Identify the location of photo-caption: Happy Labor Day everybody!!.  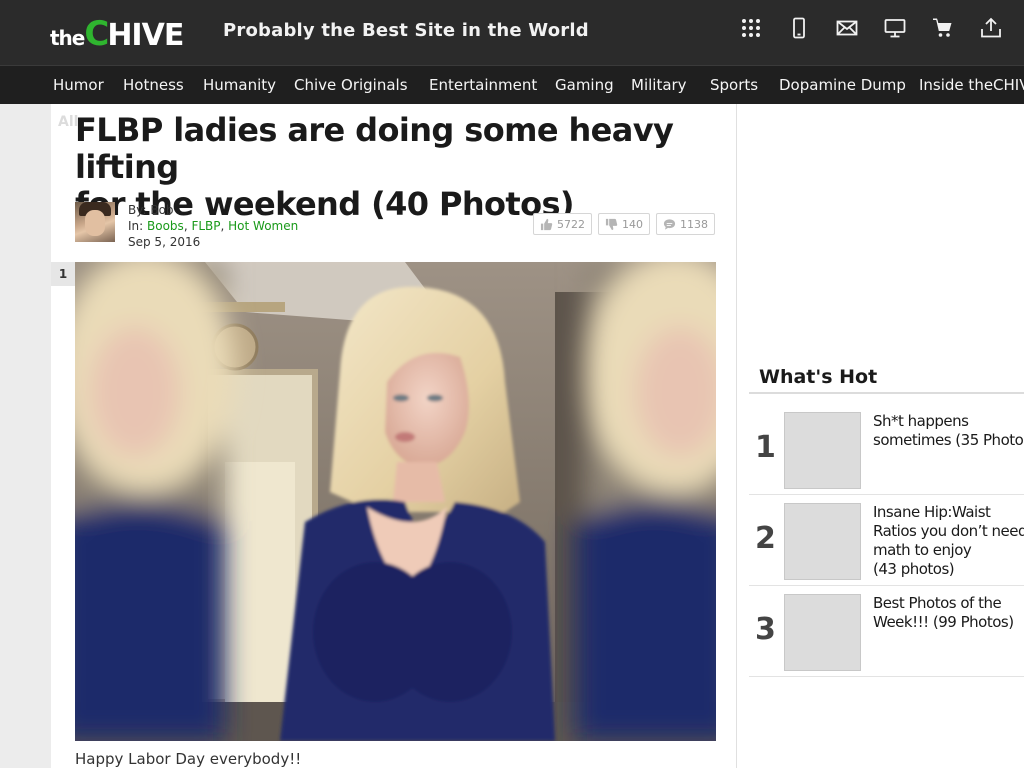
(188, 759).